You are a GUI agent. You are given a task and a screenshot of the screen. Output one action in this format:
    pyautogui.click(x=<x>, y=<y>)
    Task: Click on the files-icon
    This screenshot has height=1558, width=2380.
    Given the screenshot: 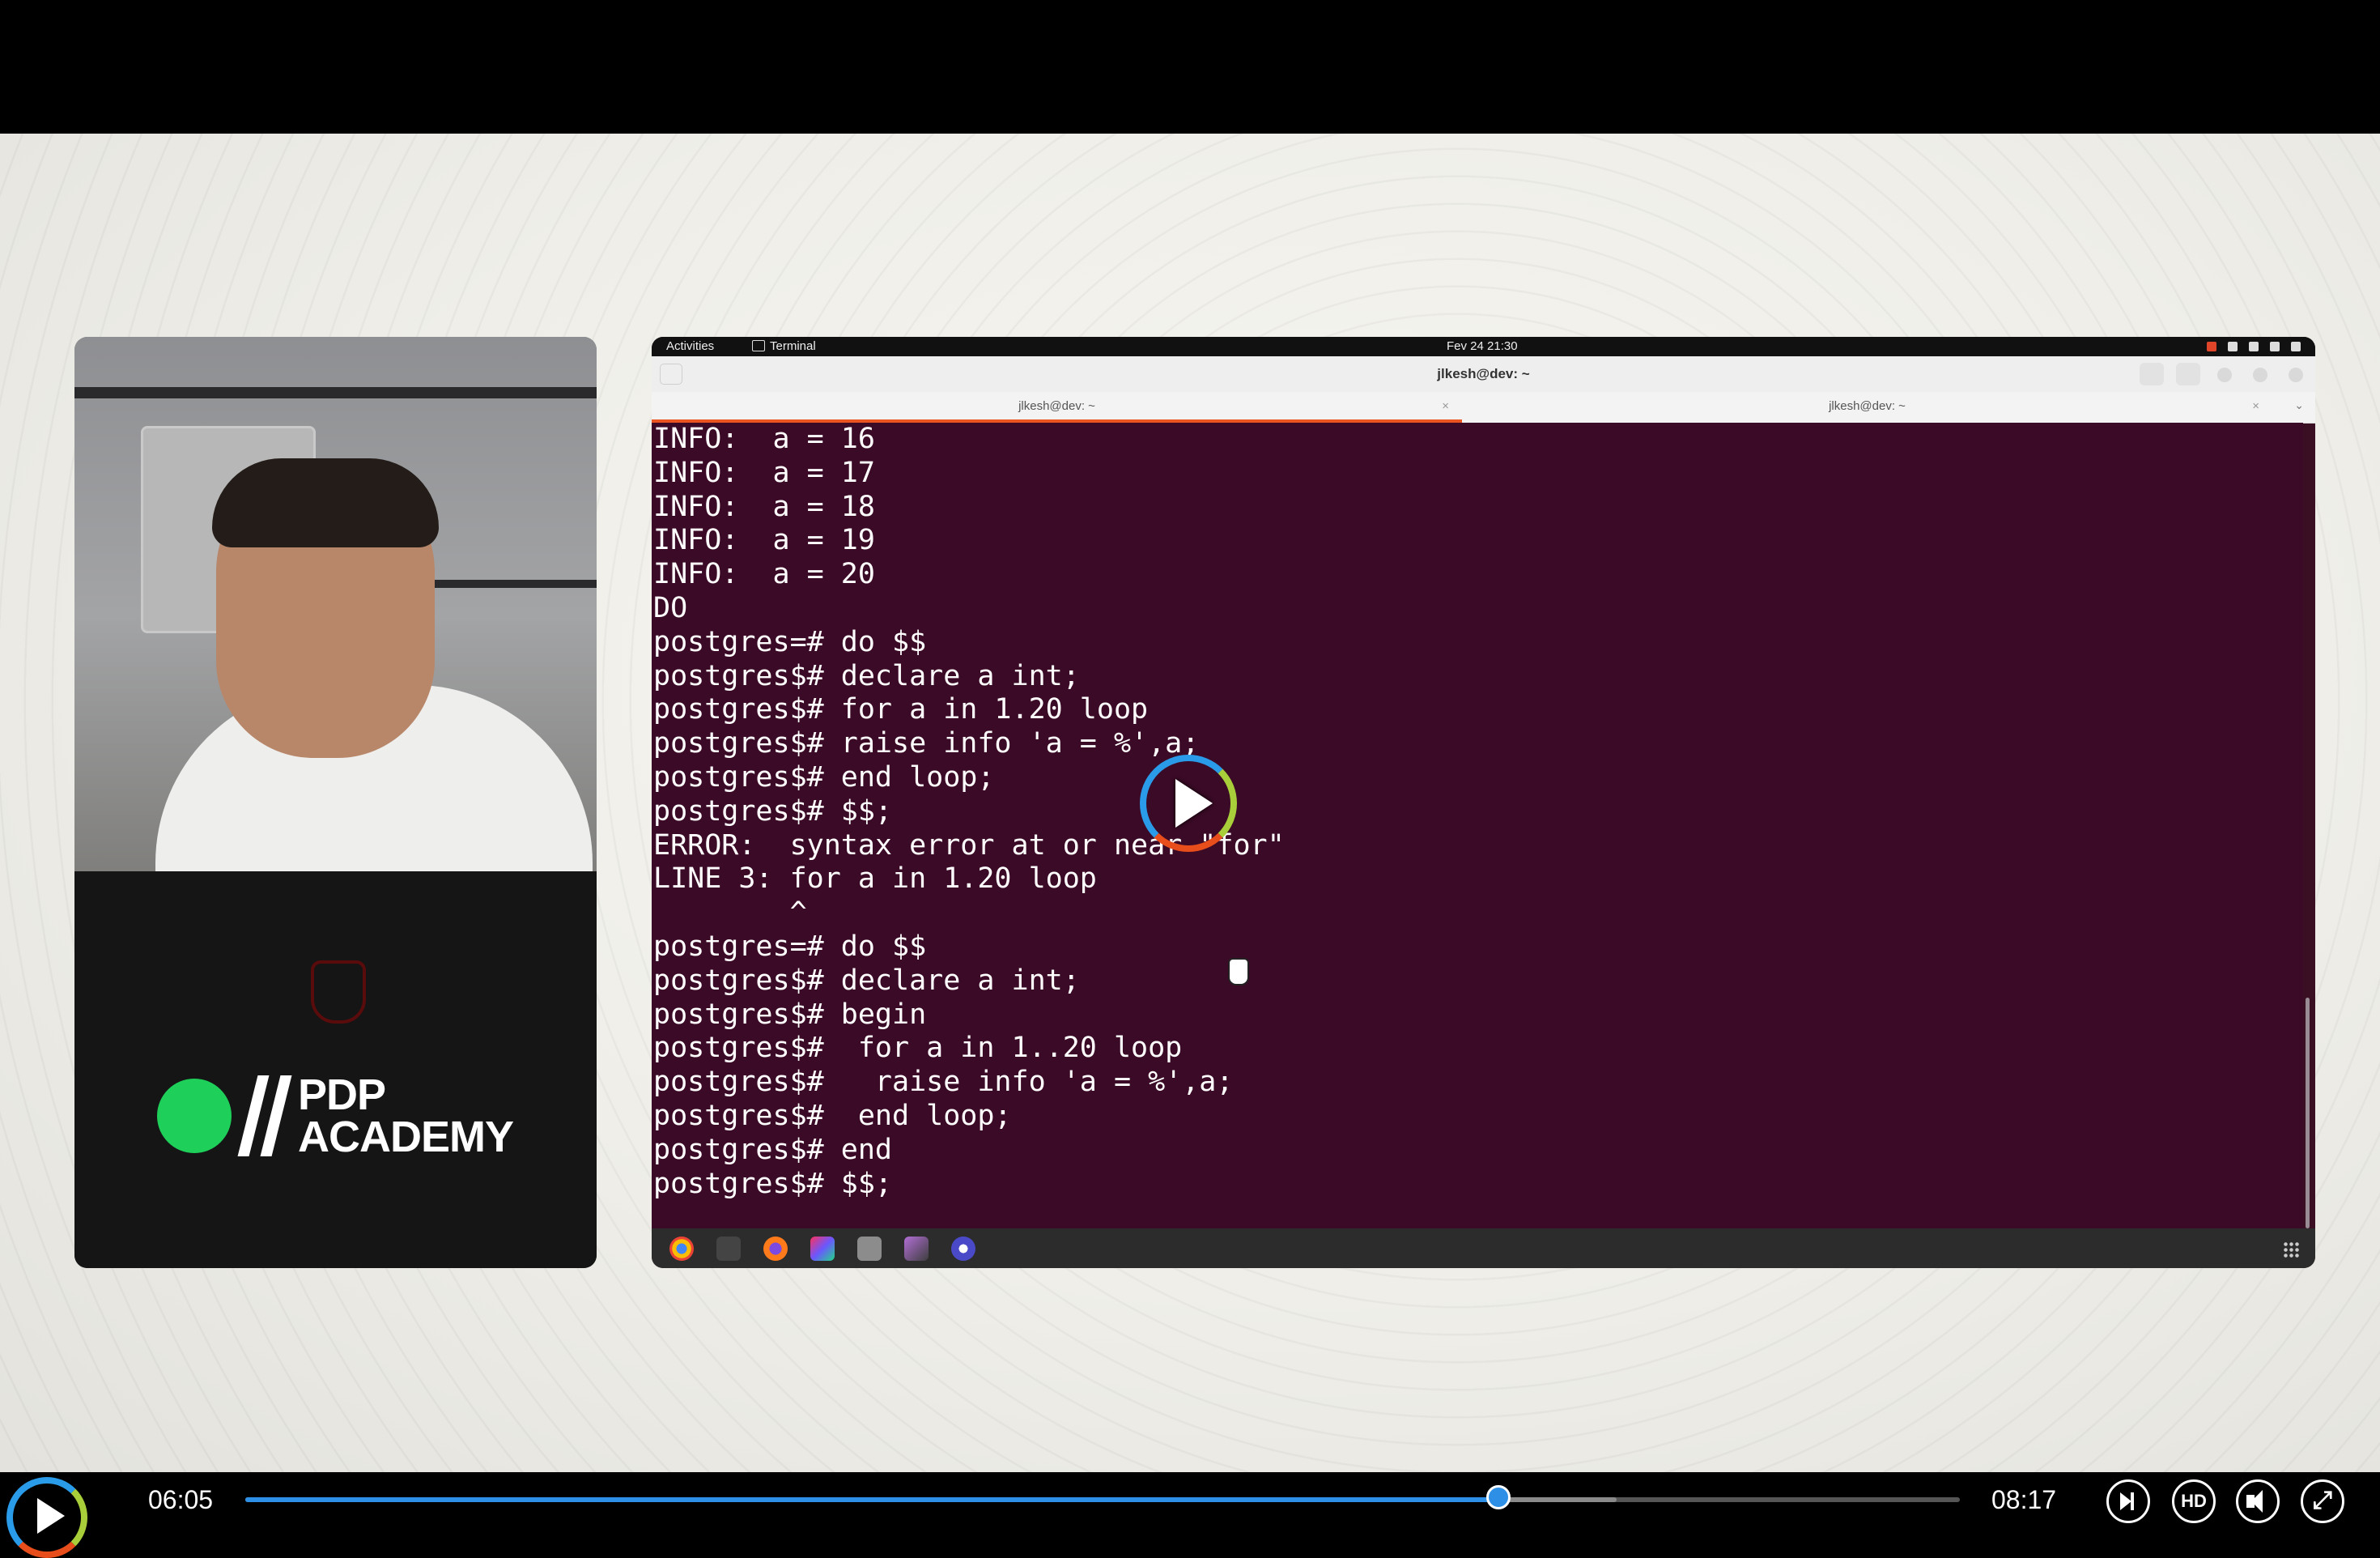 What is the action you would take?
    pyautogui.click(x=870, y=1249)
    